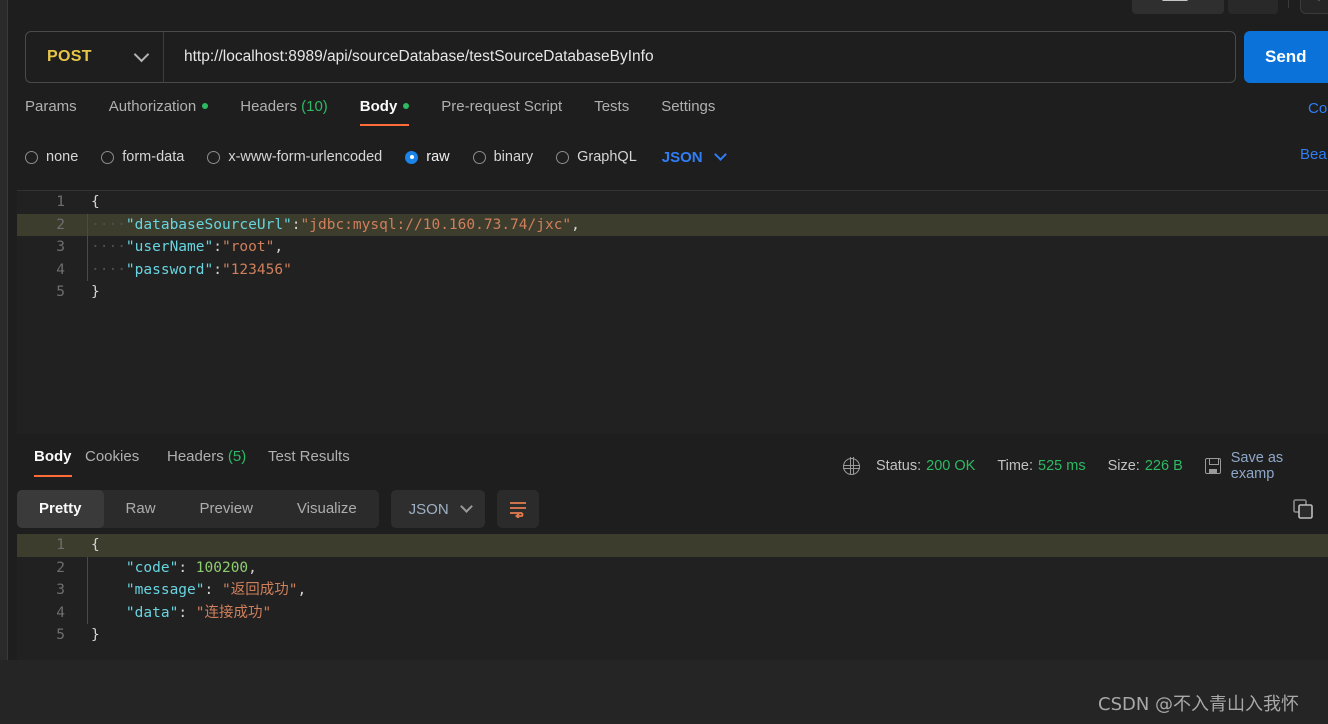  Describe the element at coordinates (153, 157) in the screenshot. I see `body-type-label: form-data` at that location.